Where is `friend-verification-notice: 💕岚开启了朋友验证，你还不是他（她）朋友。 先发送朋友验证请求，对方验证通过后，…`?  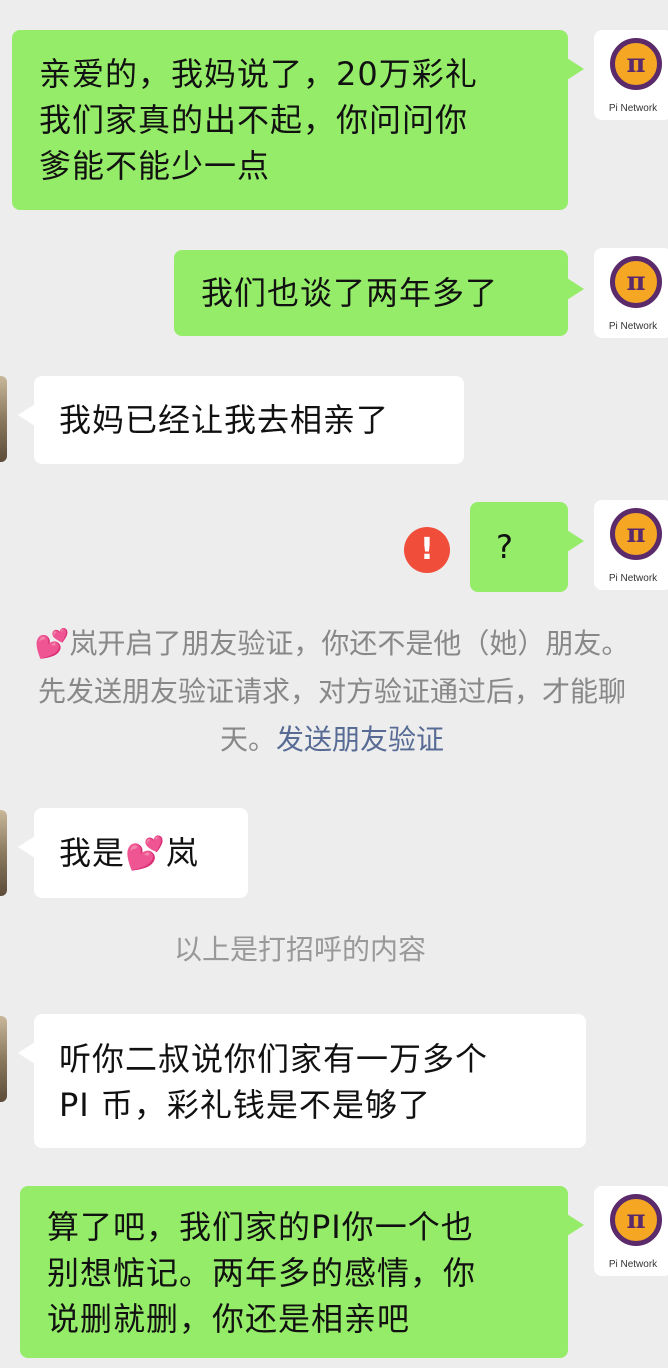 friend-verification-notice: 💕岚开启了朋友验证，你还不是他（她）朋友。 先发送朋友验证请求，对方验证通过后，… is located at coordinates (334, 692).